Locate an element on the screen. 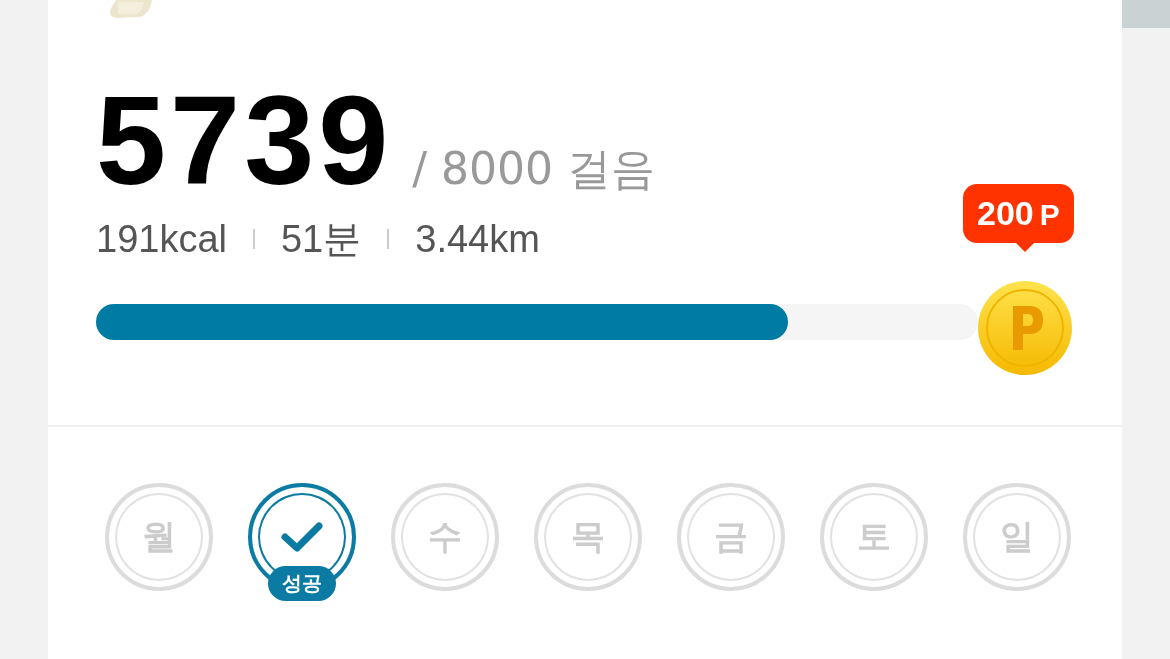 The width and height of the screenshot is (1170, 659). step-goal: / 8000 걸음 is located at coordinates (534, 169).